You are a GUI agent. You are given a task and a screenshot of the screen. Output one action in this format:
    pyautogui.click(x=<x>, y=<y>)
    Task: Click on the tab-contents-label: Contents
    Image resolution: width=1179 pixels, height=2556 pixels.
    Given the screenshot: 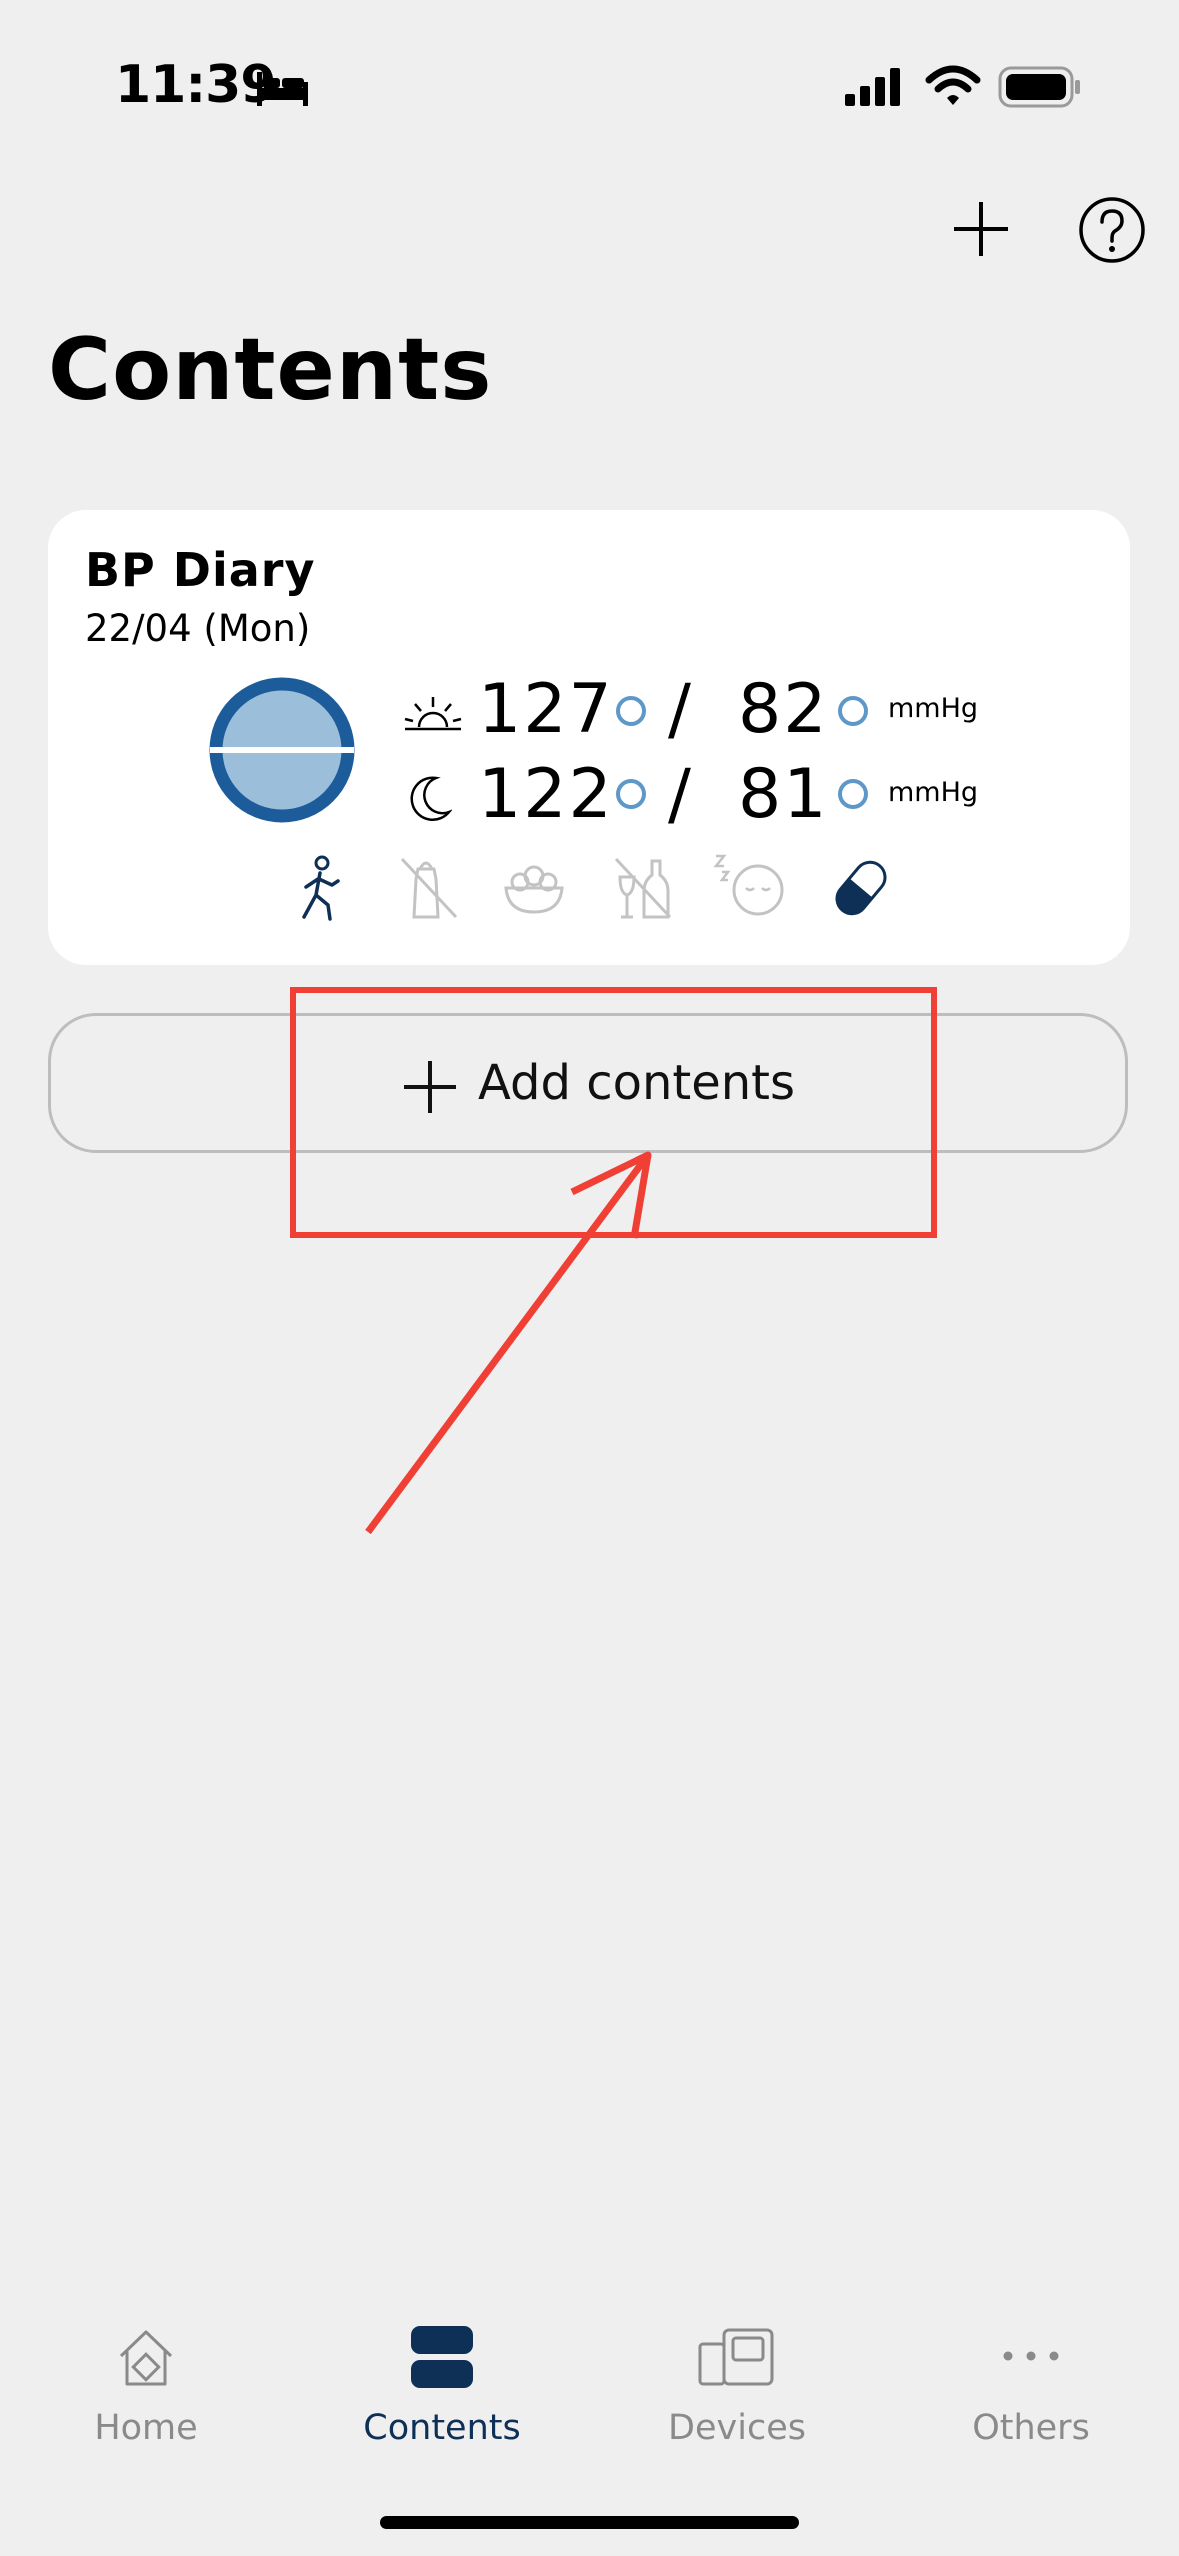 What is the action you would take?
    pyautogui.click(x=442, y=2428)
    